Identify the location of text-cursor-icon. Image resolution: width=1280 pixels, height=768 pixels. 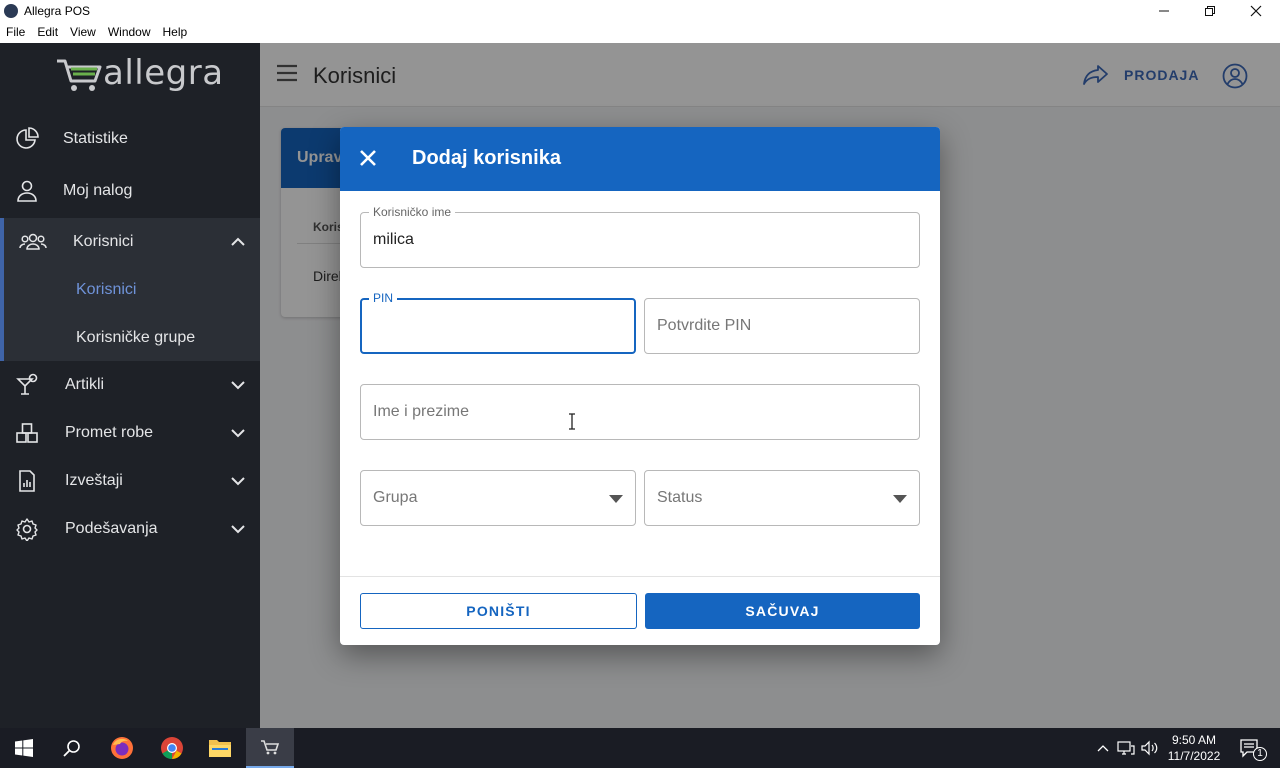
(572, 421).